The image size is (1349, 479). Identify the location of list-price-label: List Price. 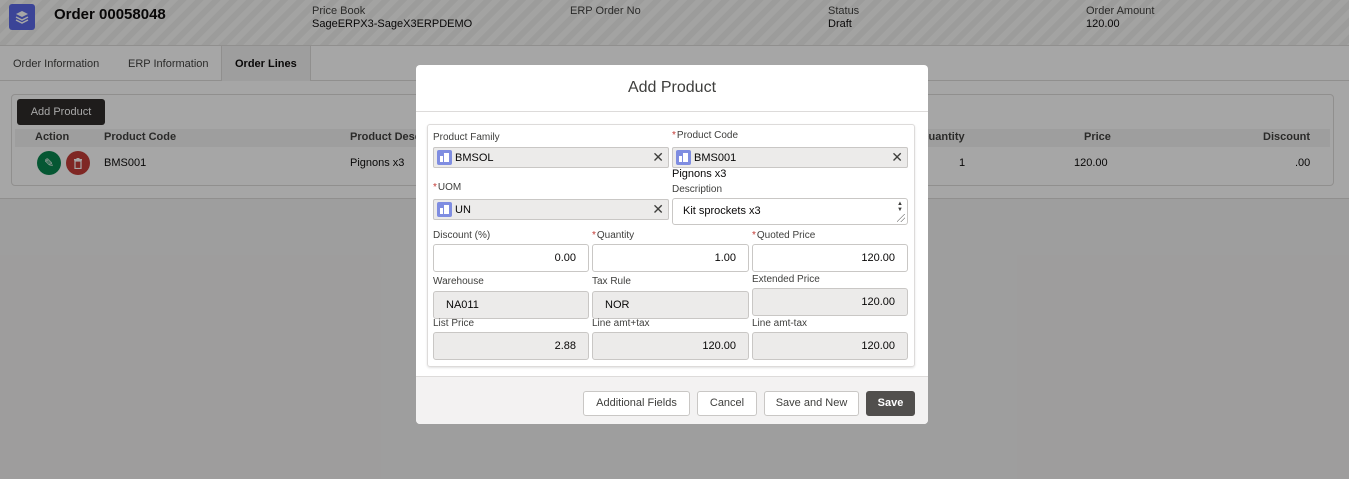
(454, 323).